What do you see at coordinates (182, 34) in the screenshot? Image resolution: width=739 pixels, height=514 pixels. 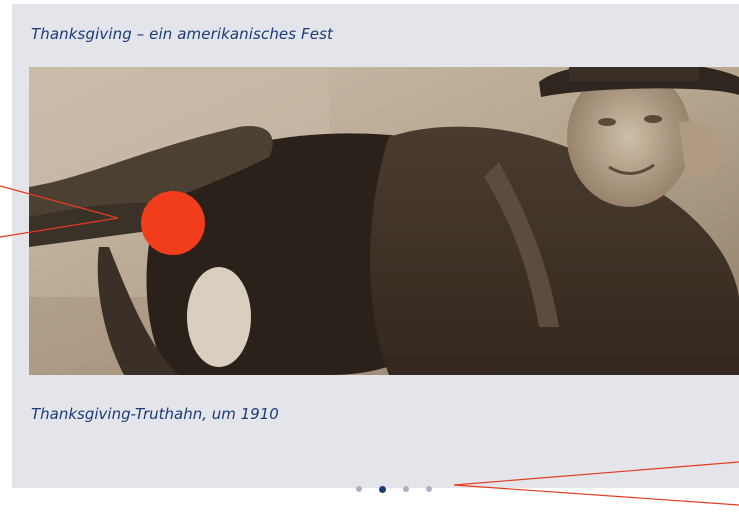 I see `card-title: Thanksgiving – ein amerikanisches Fest` at bounding box center [182, 34].